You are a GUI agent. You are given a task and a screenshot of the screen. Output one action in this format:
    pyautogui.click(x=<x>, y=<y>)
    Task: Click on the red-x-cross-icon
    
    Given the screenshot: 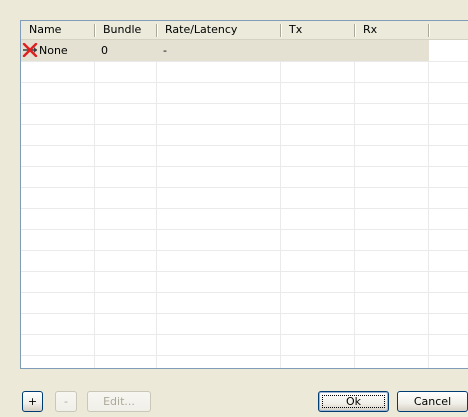 What is the action you would take?
    pyautogui.click(x=30, y=50)
    